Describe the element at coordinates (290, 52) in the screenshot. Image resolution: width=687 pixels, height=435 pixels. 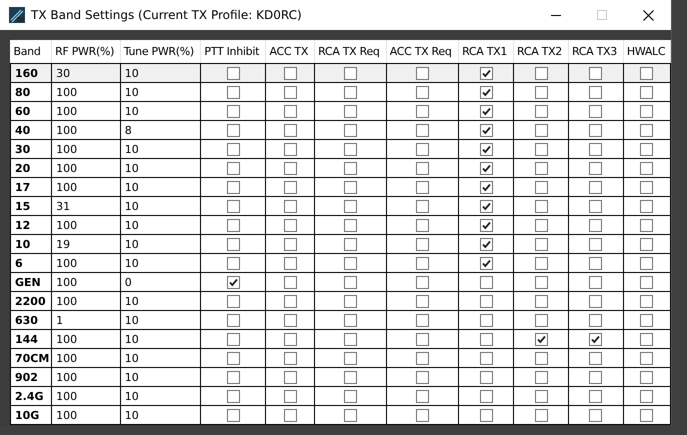
I see `column-header: ACC TX` at that location.